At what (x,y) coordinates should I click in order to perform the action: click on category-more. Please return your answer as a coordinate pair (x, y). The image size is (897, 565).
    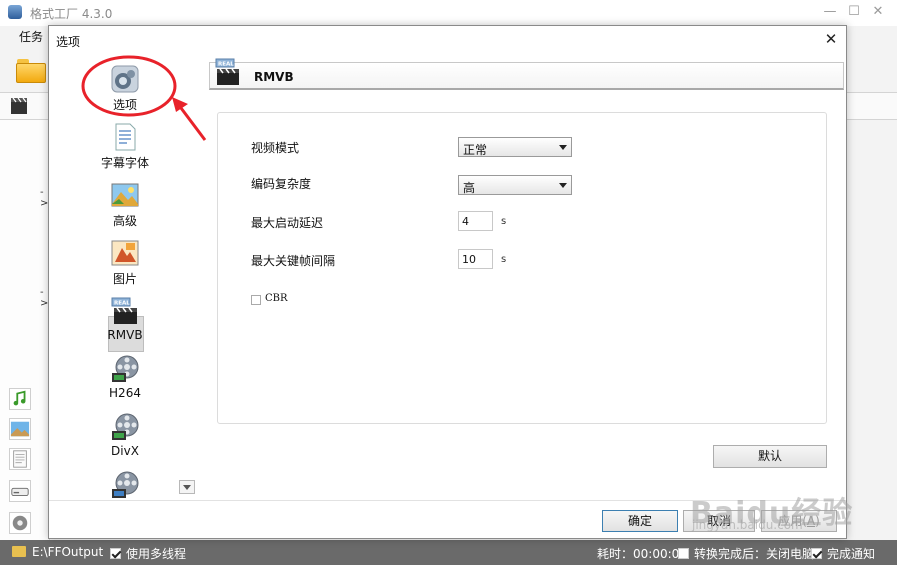
    Looking at the image, I should click on (125, 483).